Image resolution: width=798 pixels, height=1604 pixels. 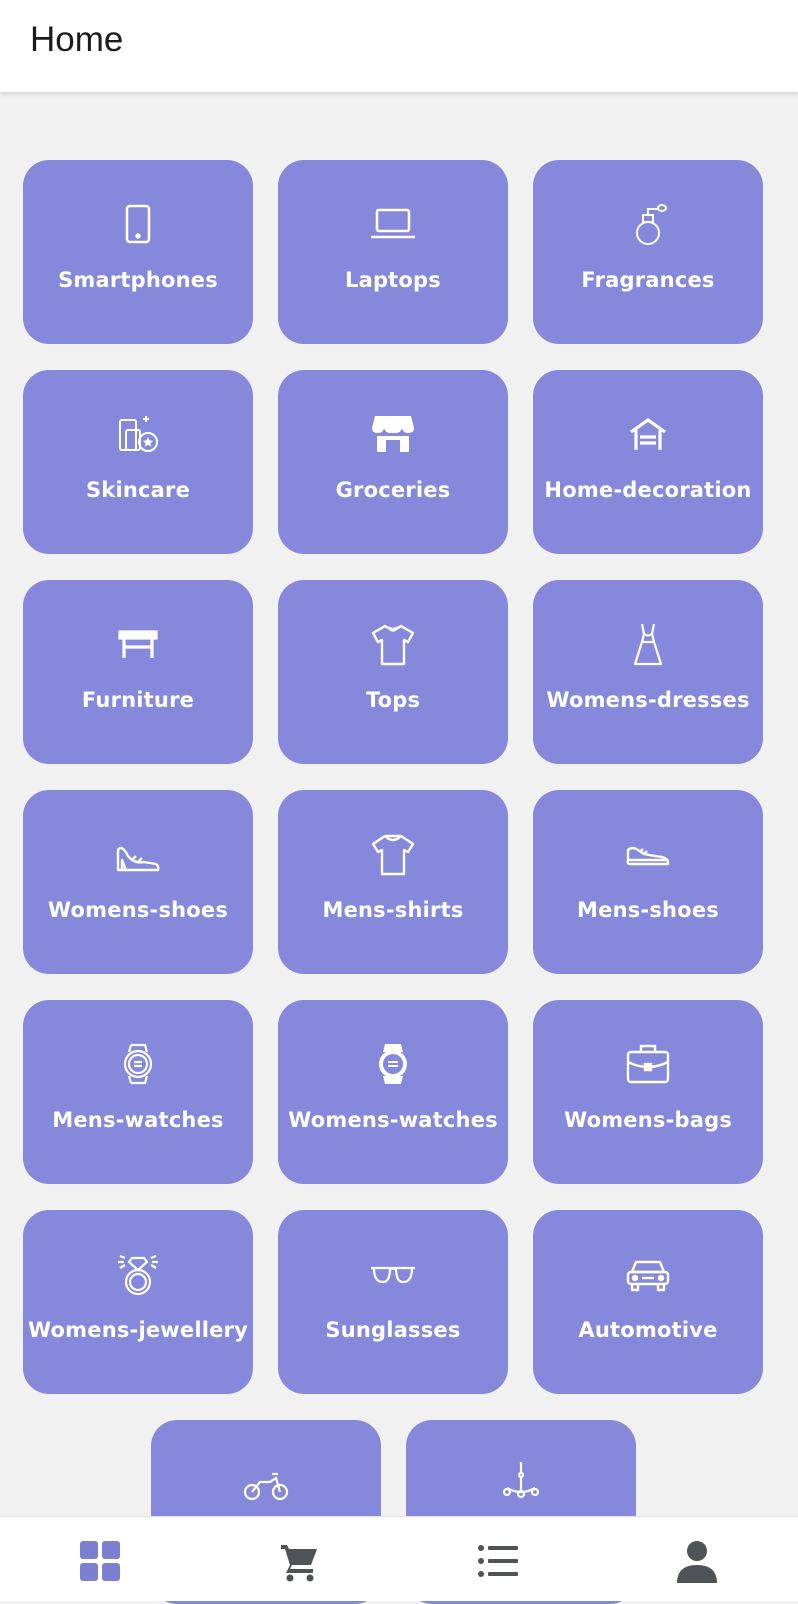 I want to click on category-tile-home-decoration: Home-decoration, so click(x=648, y=462).